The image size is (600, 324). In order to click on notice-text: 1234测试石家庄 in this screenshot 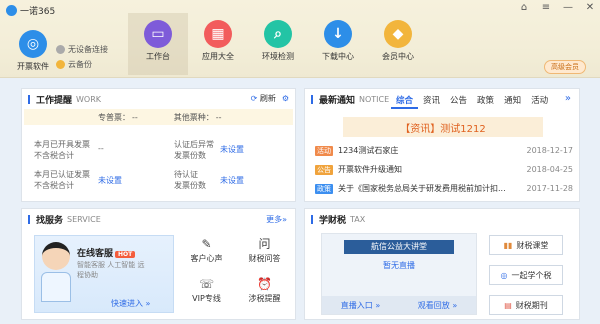, I will do `click(368, 150)`.